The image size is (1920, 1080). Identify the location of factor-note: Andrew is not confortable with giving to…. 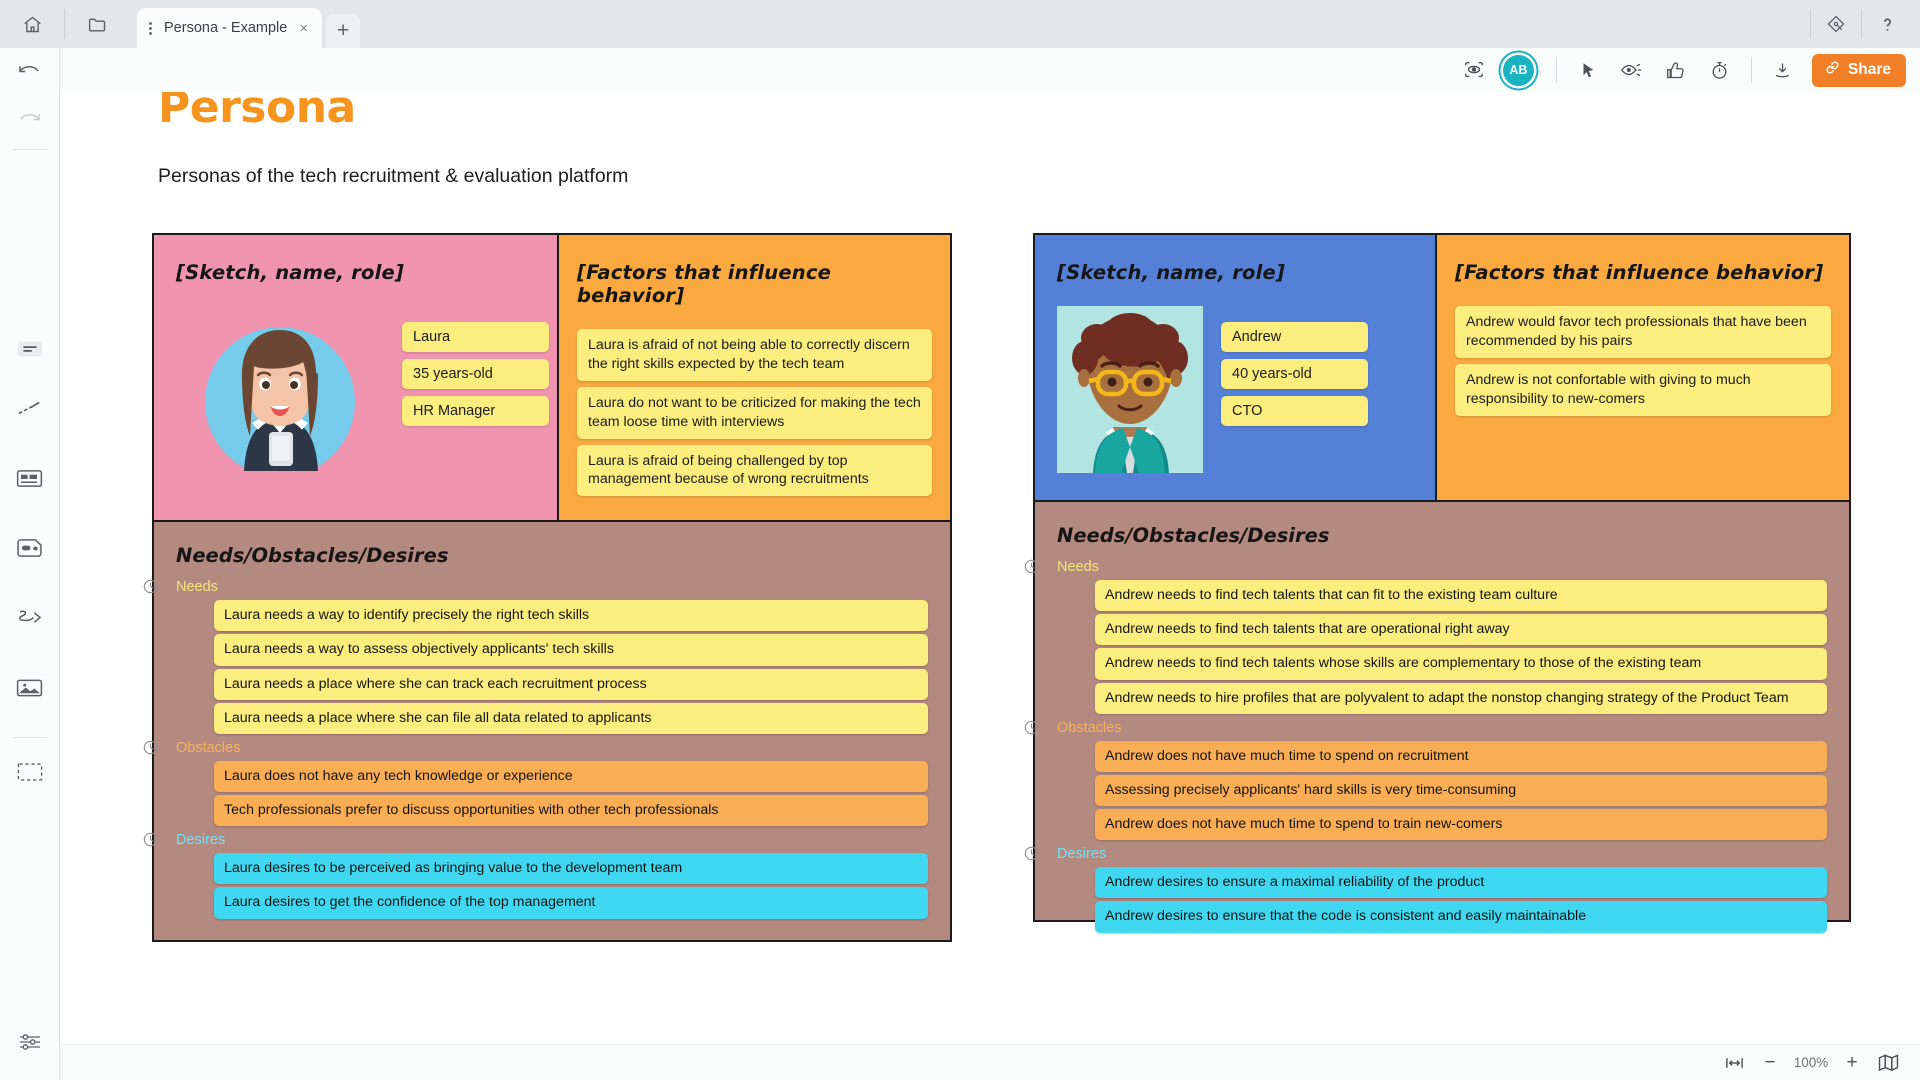
(1643, 389).